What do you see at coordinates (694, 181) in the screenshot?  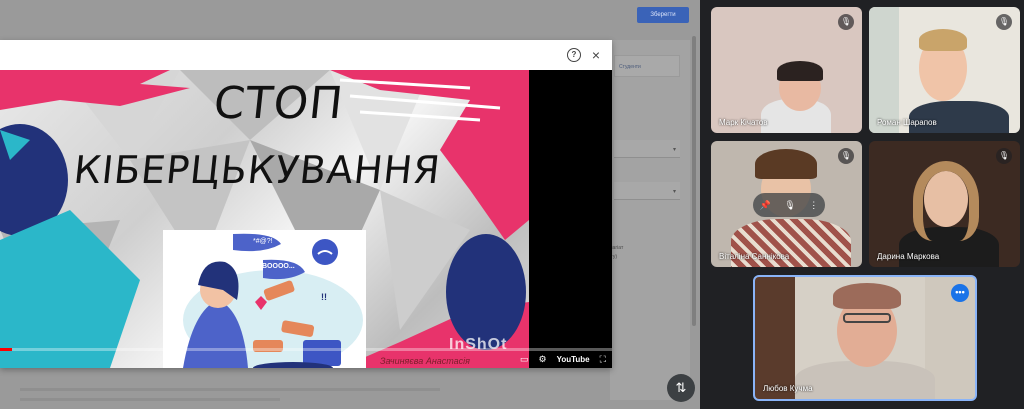 I see `scrollbar` at bounding box center [694, 181].